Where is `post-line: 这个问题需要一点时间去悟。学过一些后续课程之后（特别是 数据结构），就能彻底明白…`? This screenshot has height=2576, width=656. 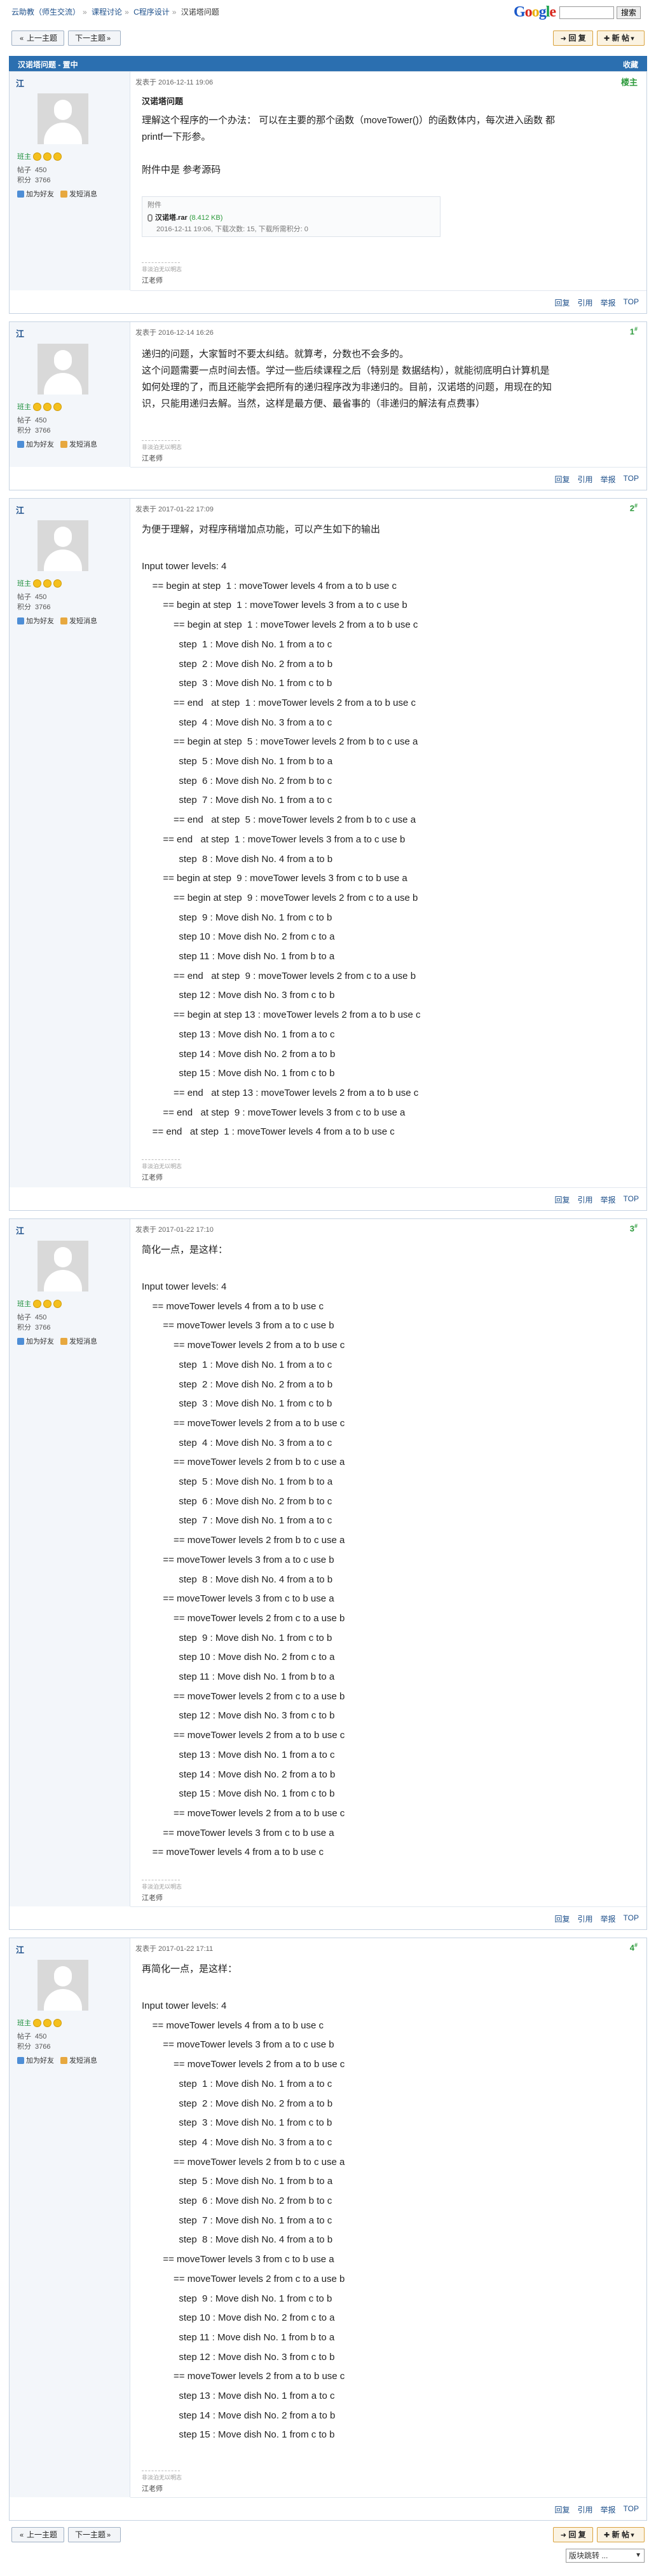
post-line: 这个问题需要一点时间去悟。学过一些后续课程之后（特别是 数据结构），就能彻底明白… is located at coordinates (346, 370).